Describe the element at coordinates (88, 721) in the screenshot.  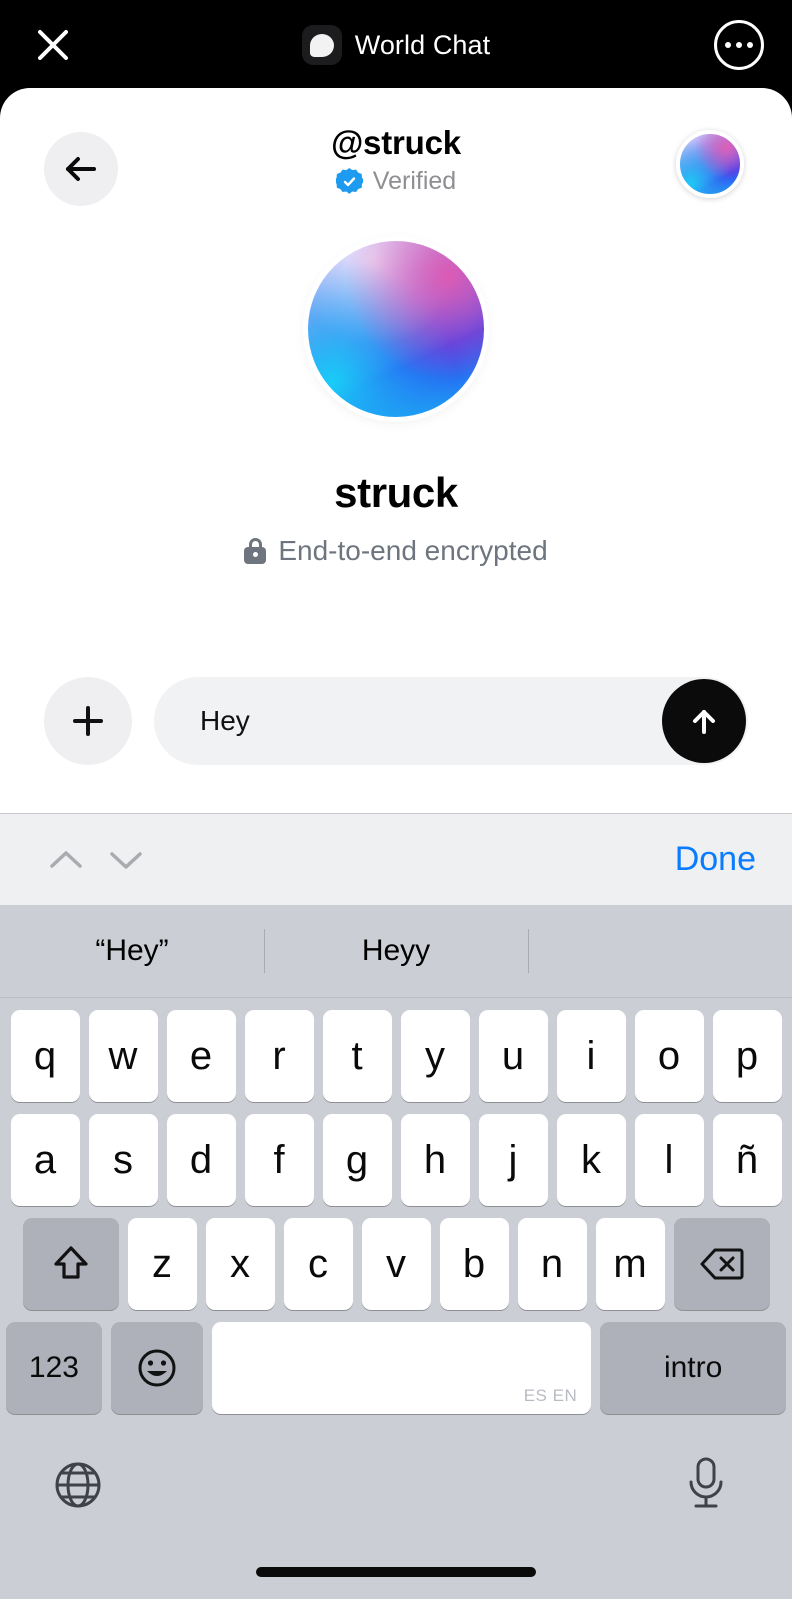
I see `plus-icon` at that location.